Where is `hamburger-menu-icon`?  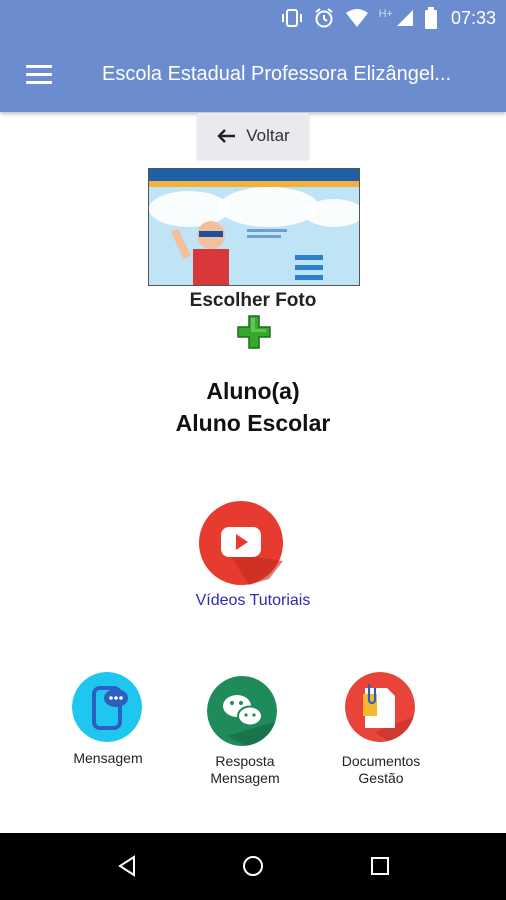
hamburger-menu-icon is located at coordinates (39, 74).